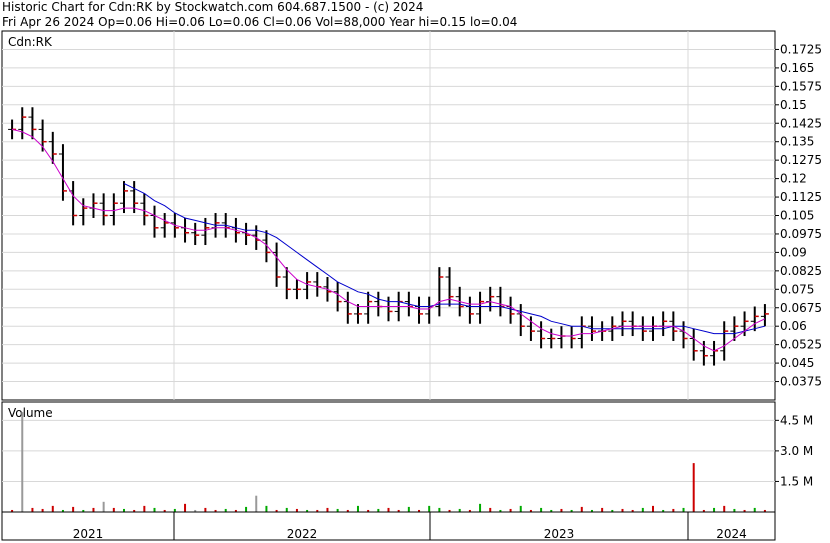 The image size is (830, 543). What do you see at coordinates (731, 534) in the screenshot?
I see `year-label: 2024` at bounding box center [731, 534].